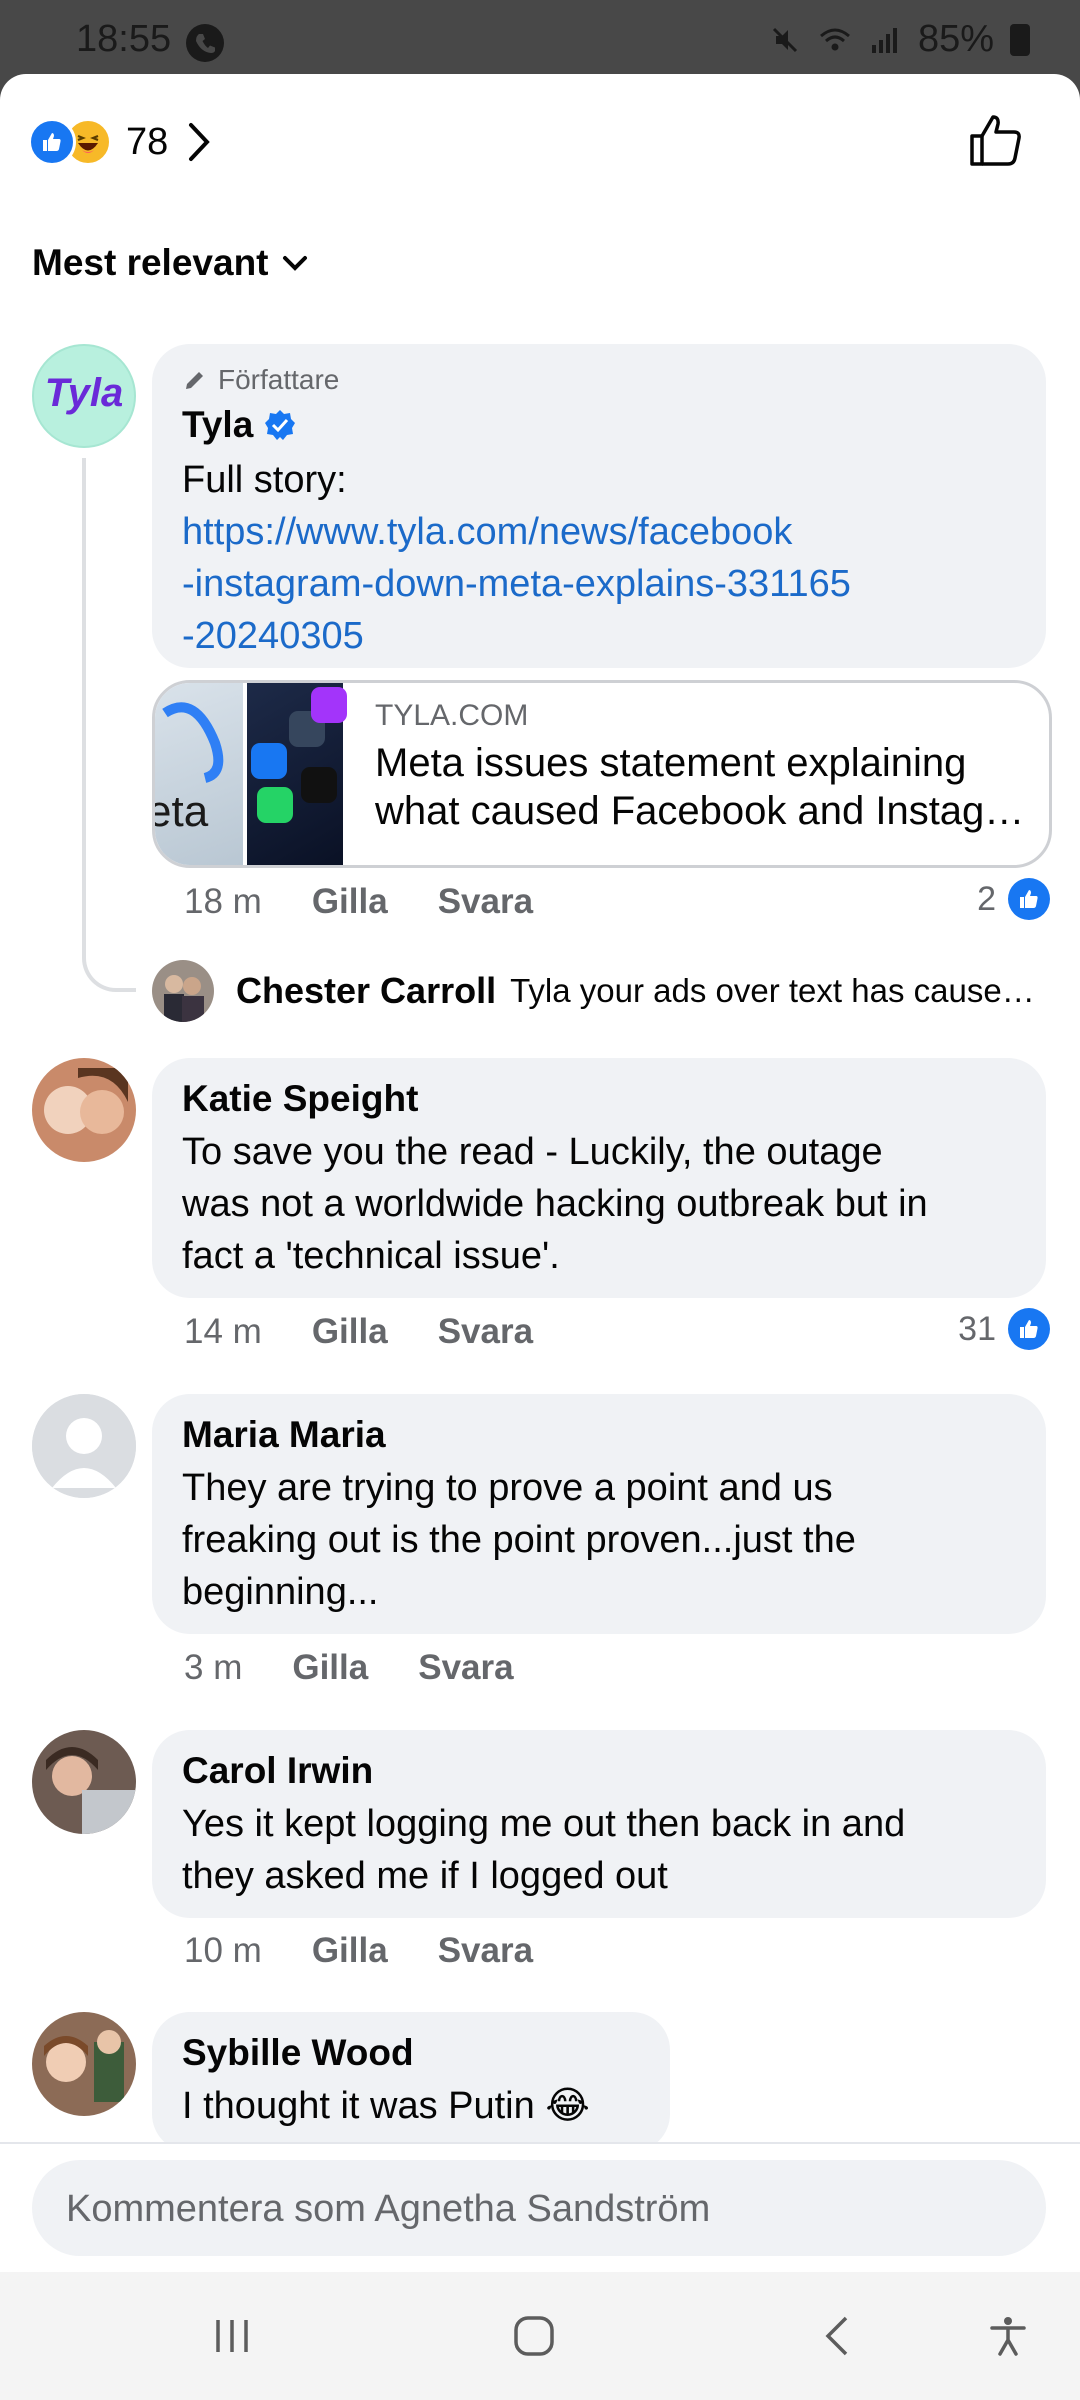  What do you see at coordinates (452, 715) in the screenshot?
I see `link-source: TYLA.COM` at bounding box center [452, 715].